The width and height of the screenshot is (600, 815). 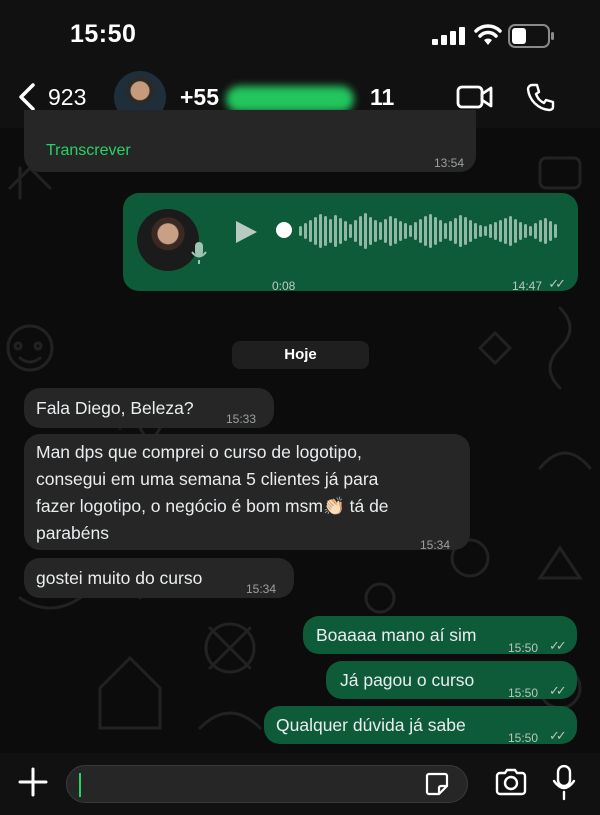 What do you see at coordinates (241, 419) in the screenshot?
I see `message-time: 15:33` at bounding box center [241, 419].